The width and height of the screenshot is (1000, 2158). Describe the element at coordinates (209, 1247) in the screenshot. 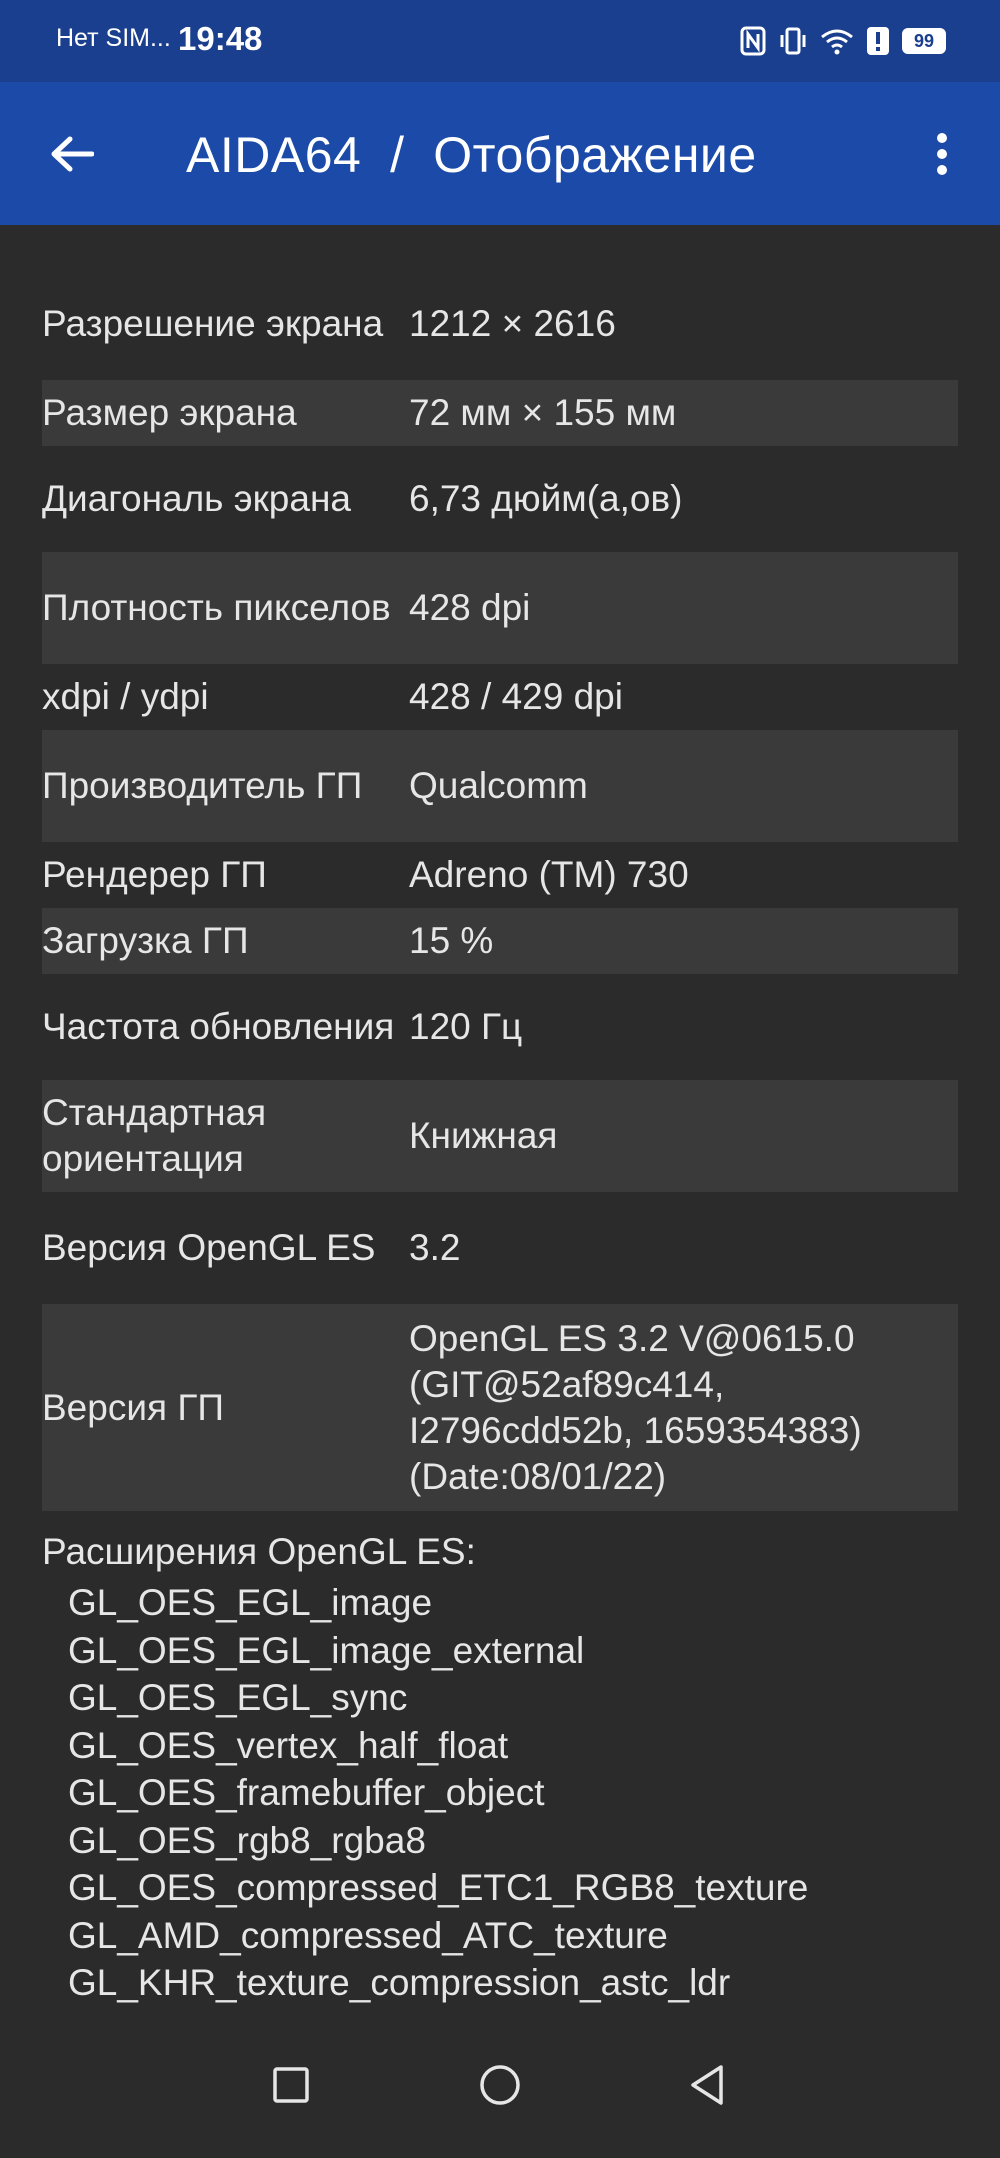

I see `row-label: Версия OpenGL ES` at that location.